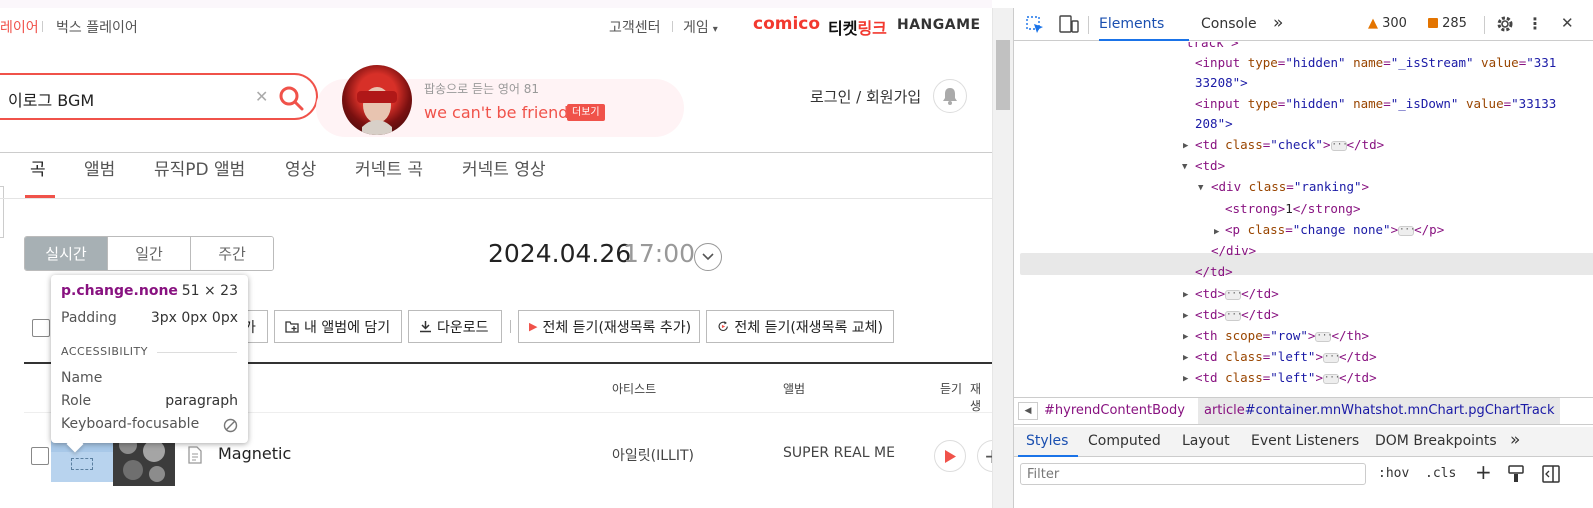 The width and height of the screenshot is (1593, 508). What do you see at coordinates (261, 96) in the screenshot?
I see `clear-search-icon: ✕` at bounding box center [261, 96].